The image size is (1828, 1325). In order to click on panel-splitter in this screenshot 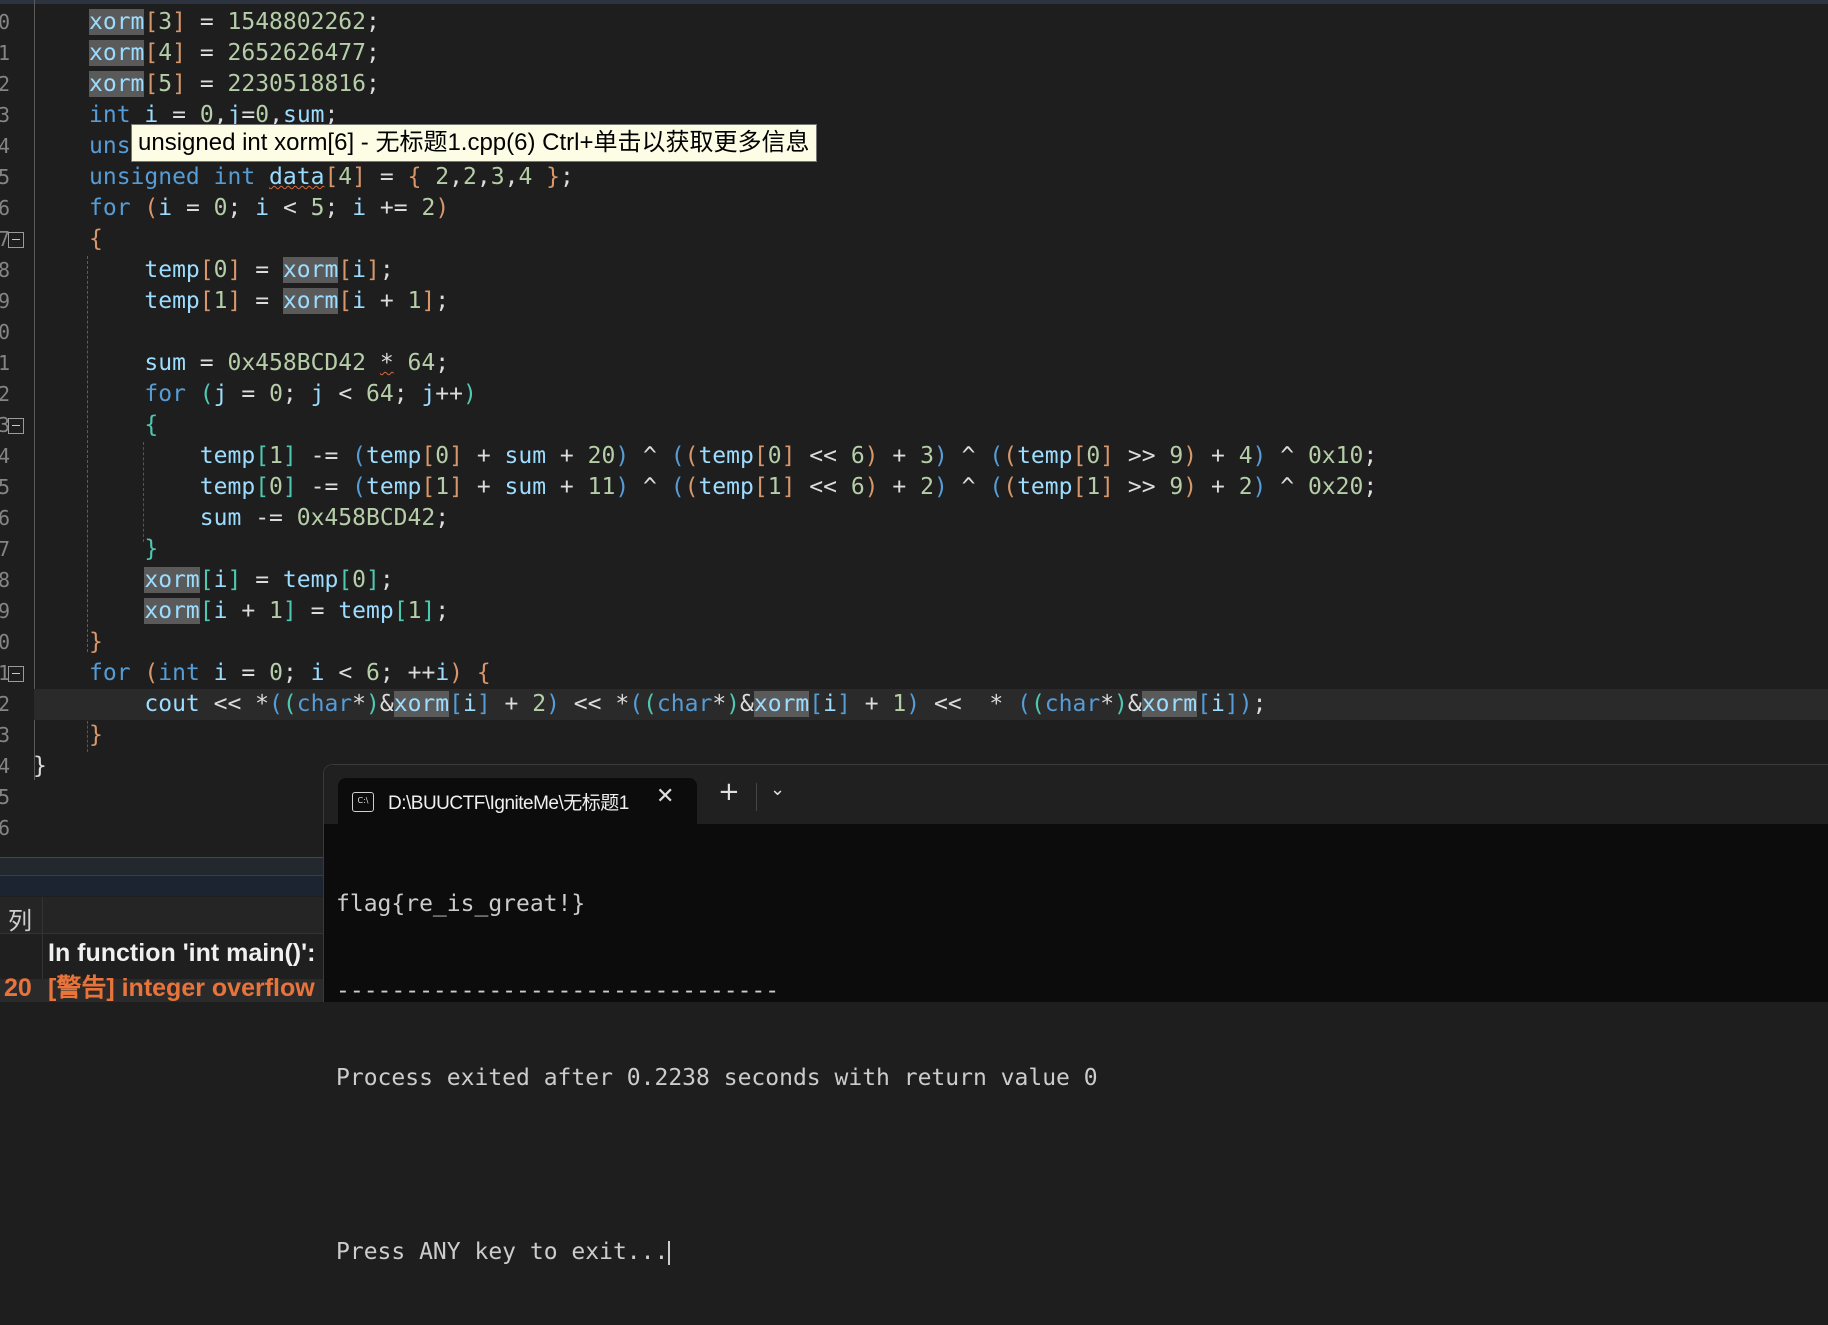, I will do `click(165, 866)`.